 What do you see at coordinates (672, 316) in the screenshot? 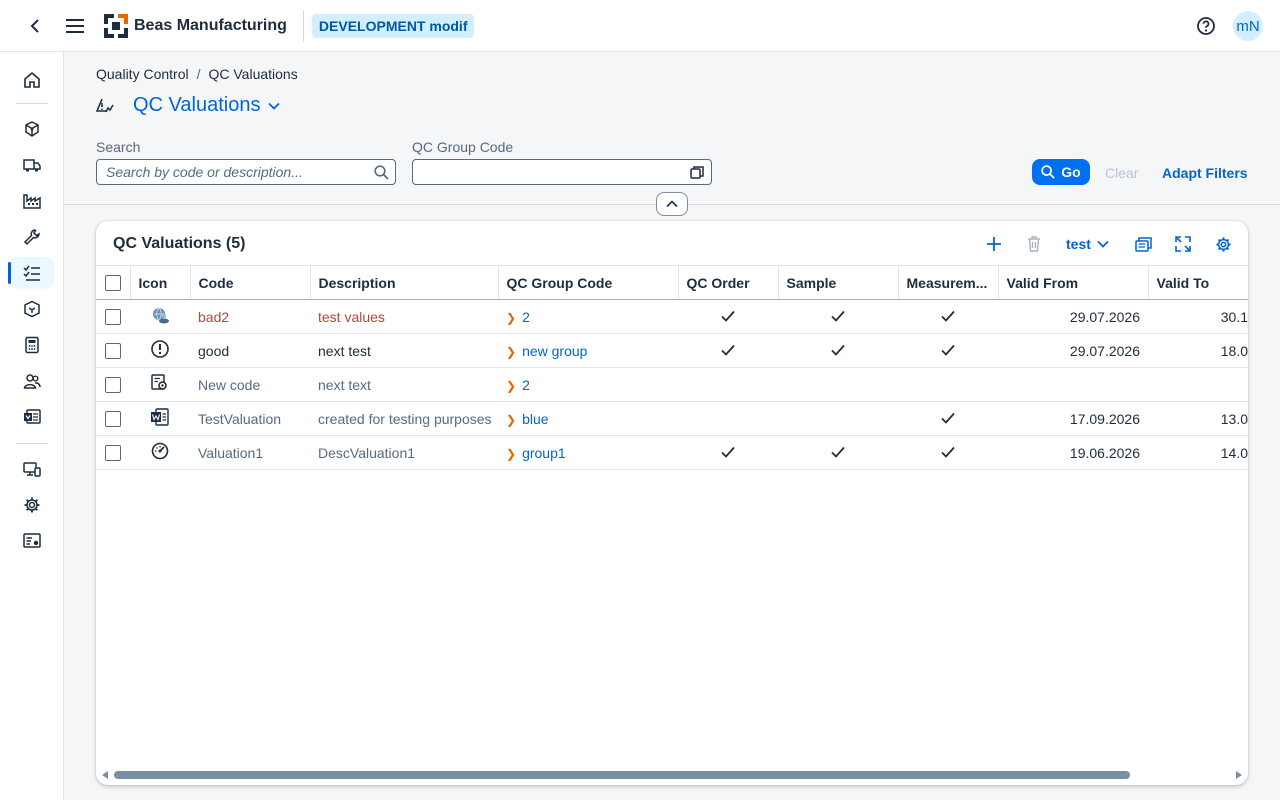
I see `table-row: bad2 test values ❯ 2 29.07.2026 30.1` at bounding box center [672, 316].